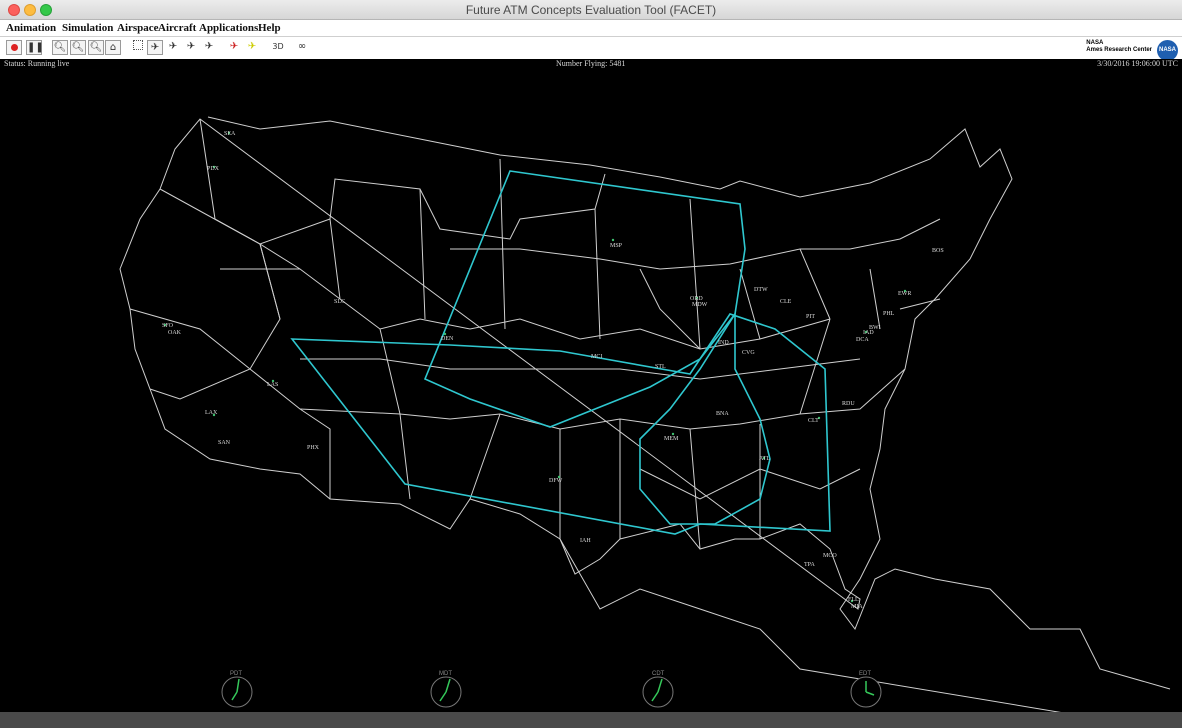  What do you see at coordinates (857, 607) in the screenshot?
I see `airport-label: MIA` at bounding box center [857, 607].